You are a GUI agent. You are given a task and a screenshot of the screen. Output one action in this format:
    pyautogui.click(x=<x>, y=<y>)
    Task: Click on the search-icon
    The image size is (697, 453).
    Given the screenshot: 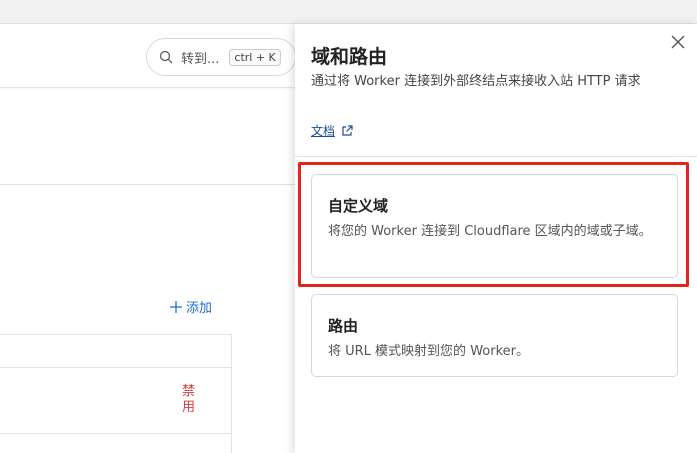 What is the action you would take?
    pyautogui.click(x=166, y=57)
    